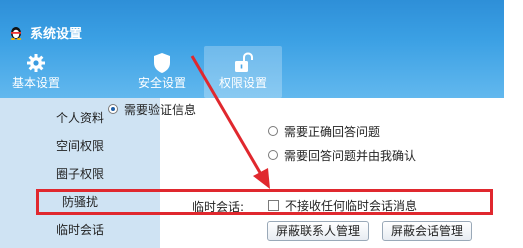  I want to click on shield-icon, so click(162, 63).